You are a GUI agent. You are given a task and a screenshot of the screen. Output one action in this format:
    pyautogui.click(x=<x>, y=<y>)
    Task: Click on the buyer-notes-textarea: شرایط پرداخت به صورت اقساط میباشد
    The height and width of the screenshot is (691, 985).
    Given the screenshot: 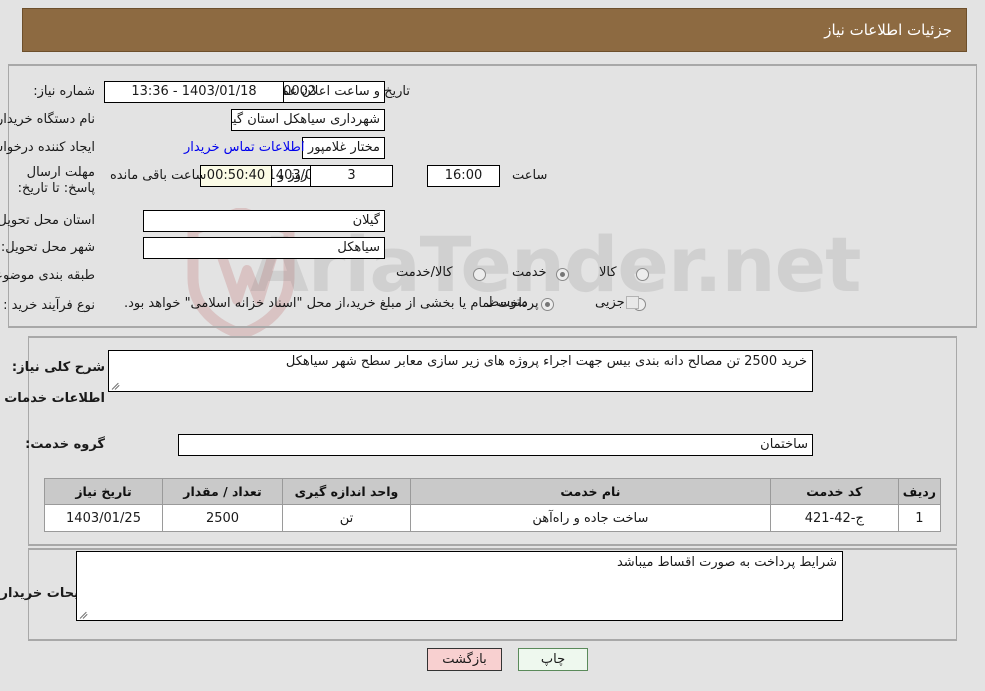 What is the action you would take?
    pyautogui.click(x=459, y=586)
    